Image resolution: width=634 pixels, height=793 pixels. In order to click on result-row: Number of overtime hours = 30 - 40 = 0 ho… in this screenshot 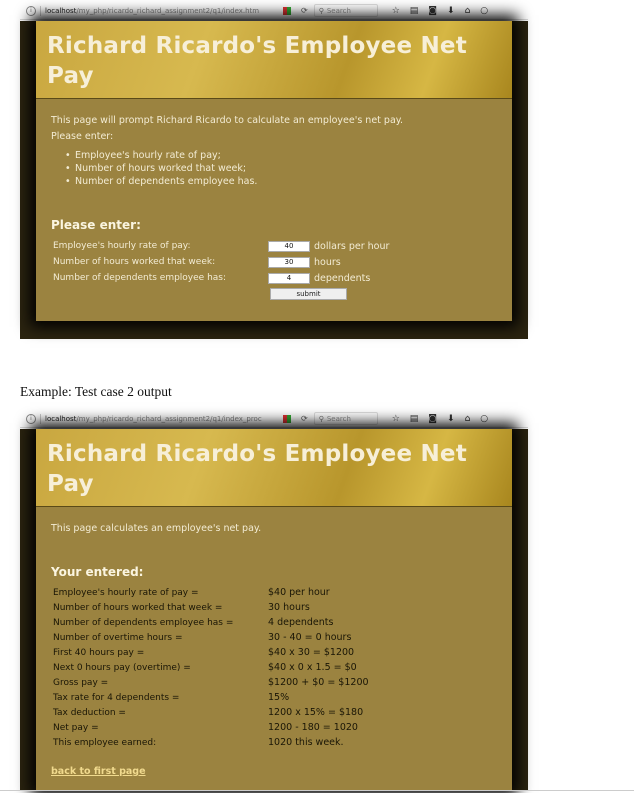, I will do `click(274, 637)`.